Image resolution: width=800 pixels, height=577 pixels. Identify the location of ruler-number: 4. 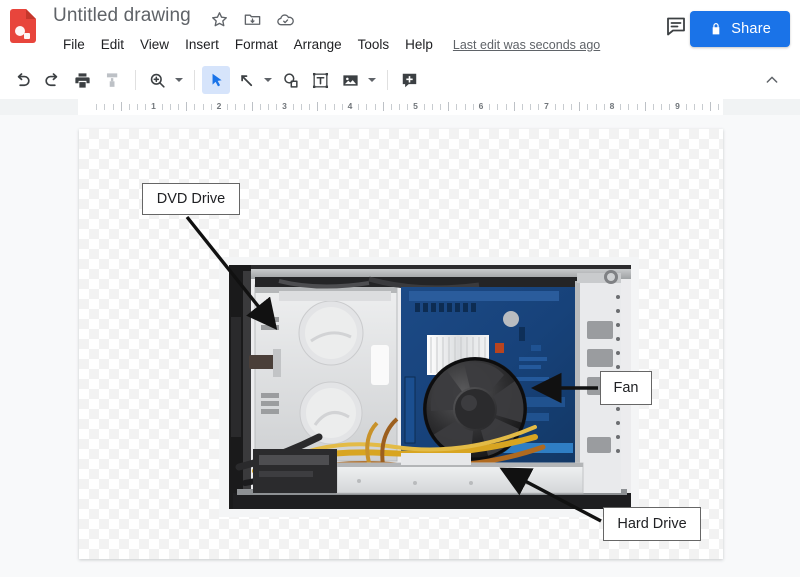
(350, 106).